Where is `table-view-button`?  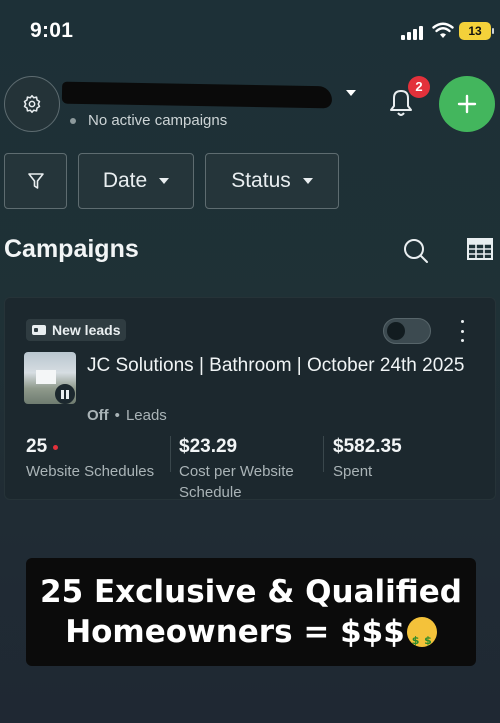
table-view-button is located at coordinates (482, 252).